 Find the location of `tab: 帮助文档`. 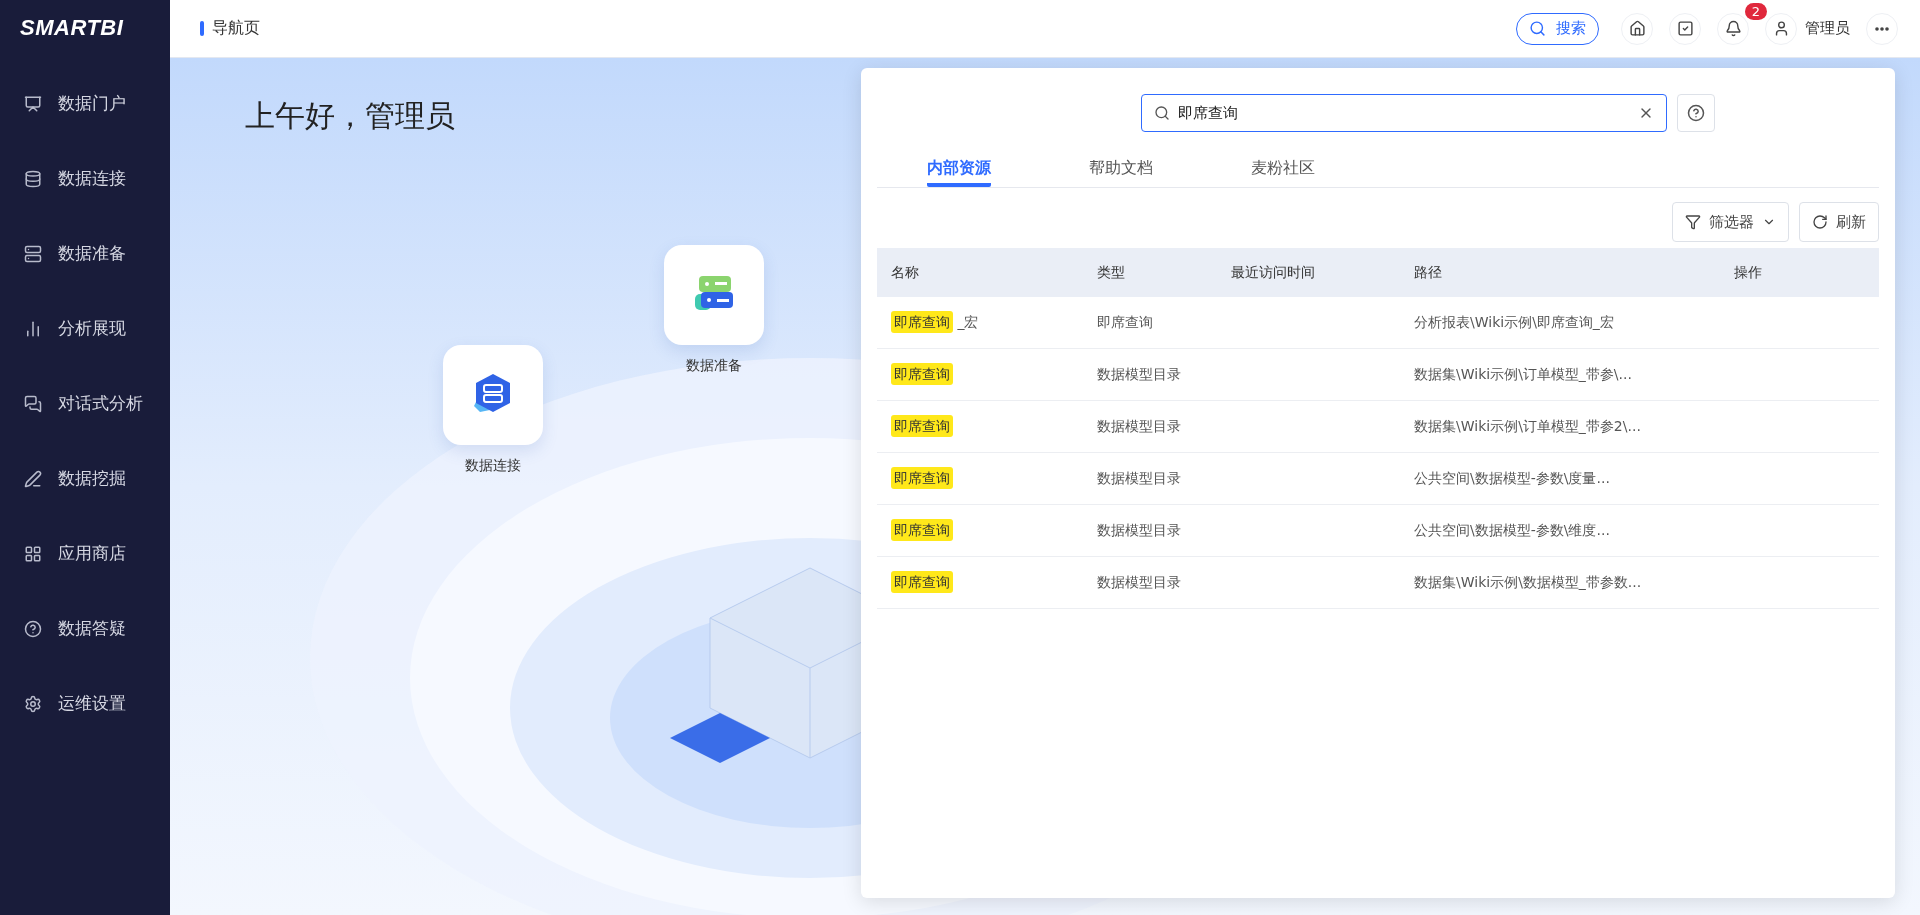

tab: 帮助文档 is located at coordinates (1170, 168).